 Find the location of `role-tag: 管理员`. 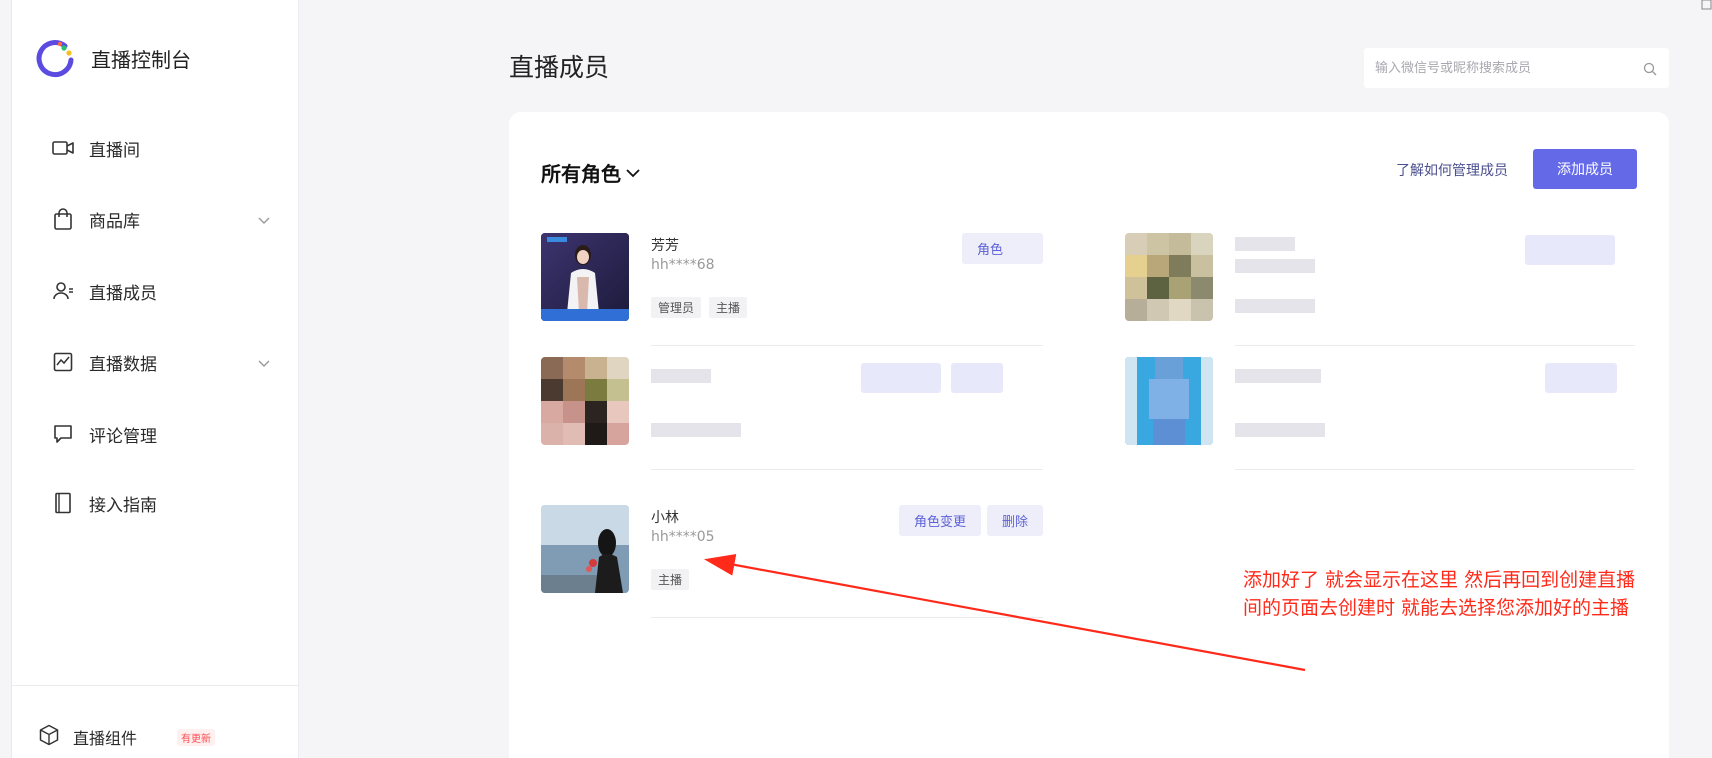

role-tag: 管理员 is located at coordinates (676, 307).